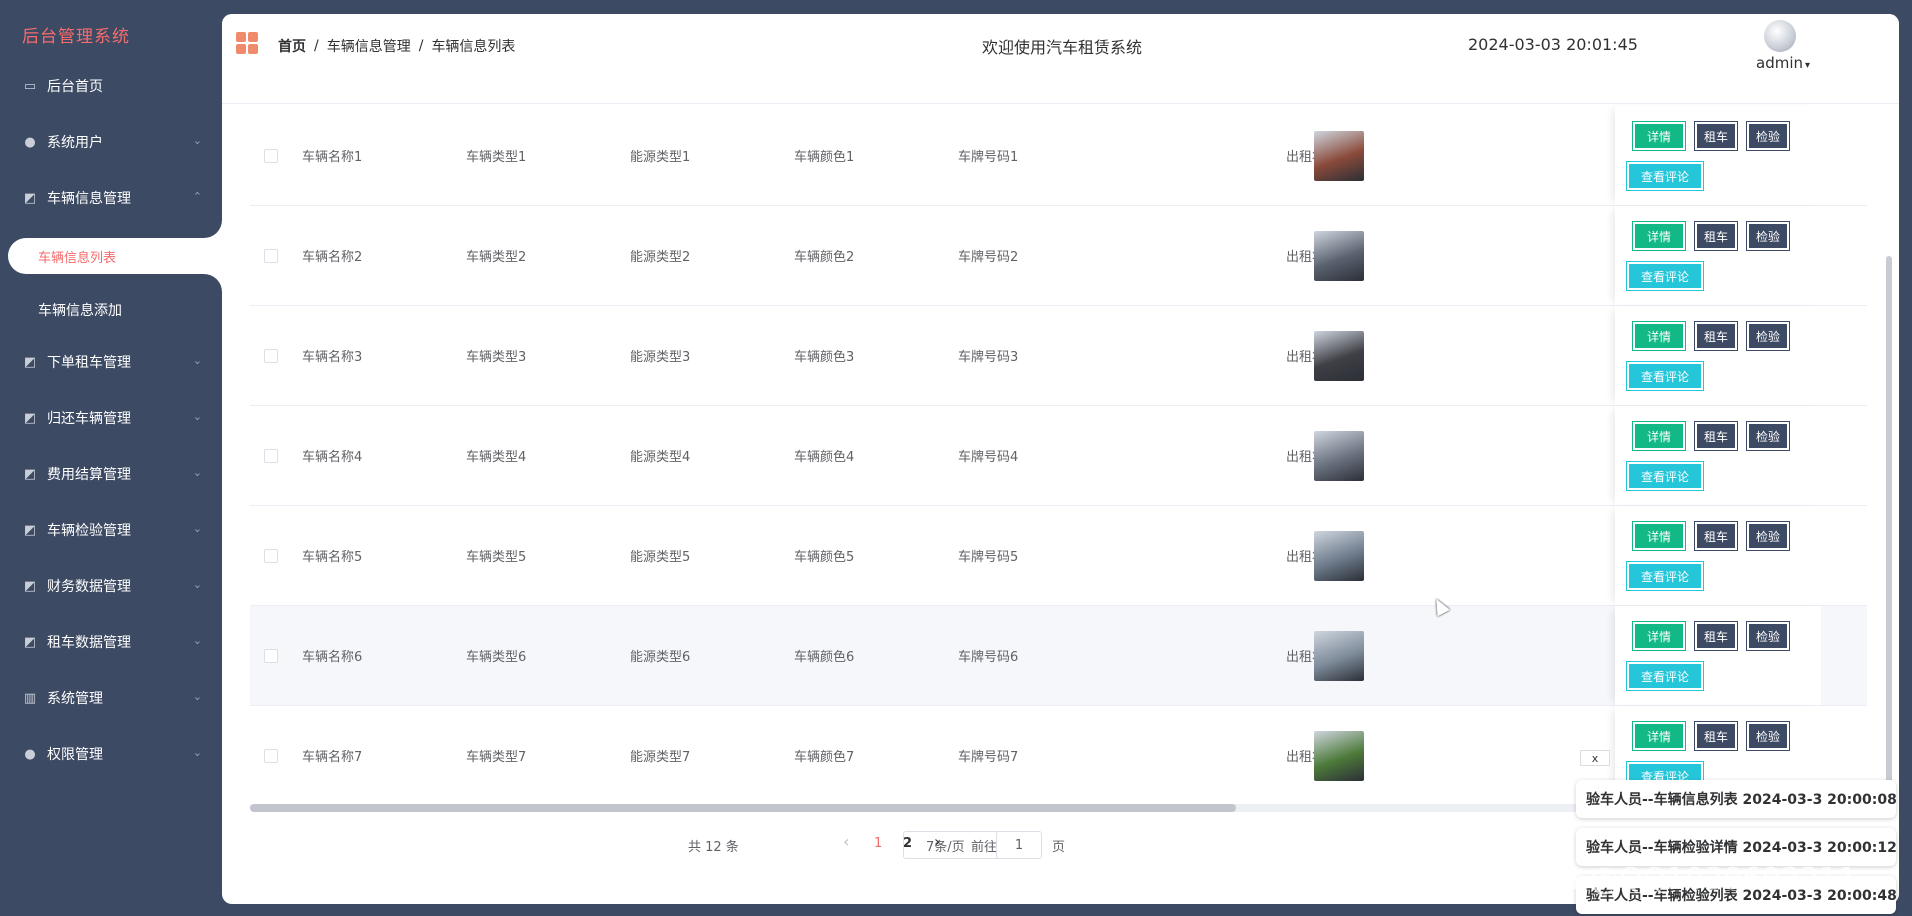 The height and width of the screenshot is (916, 1912). I want to click on sidebar-item: ▭ 后台首页, so click(111, 86).